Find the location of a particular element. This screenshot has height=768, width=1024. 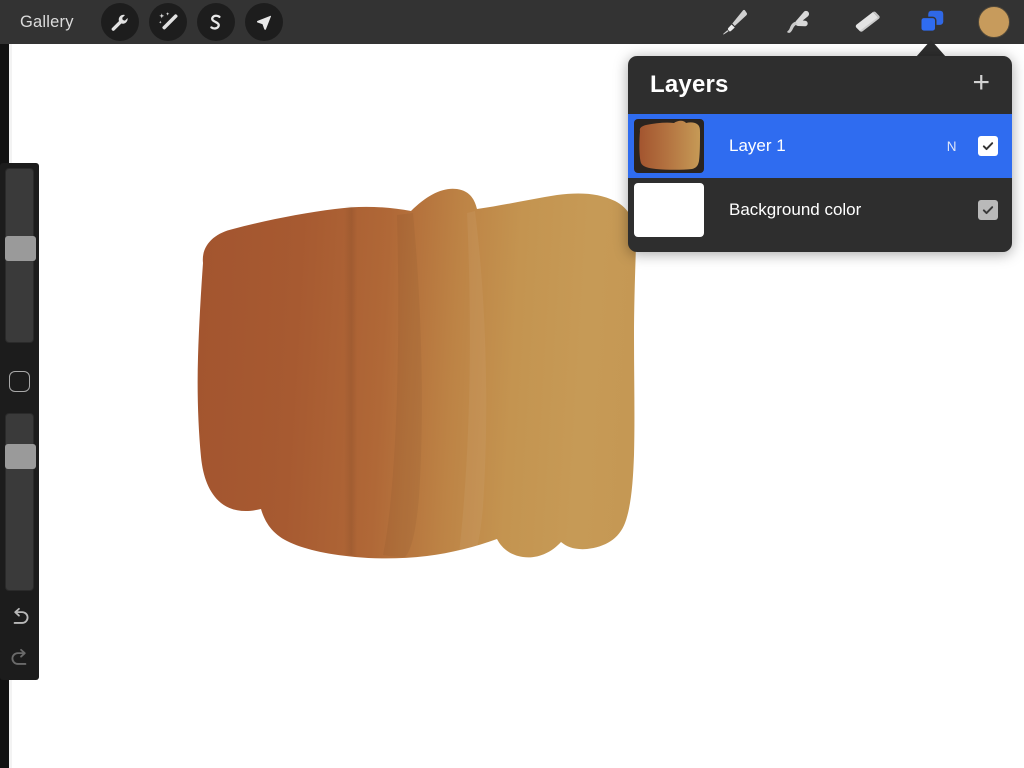

transform-button is located at coordinates (263, 22).